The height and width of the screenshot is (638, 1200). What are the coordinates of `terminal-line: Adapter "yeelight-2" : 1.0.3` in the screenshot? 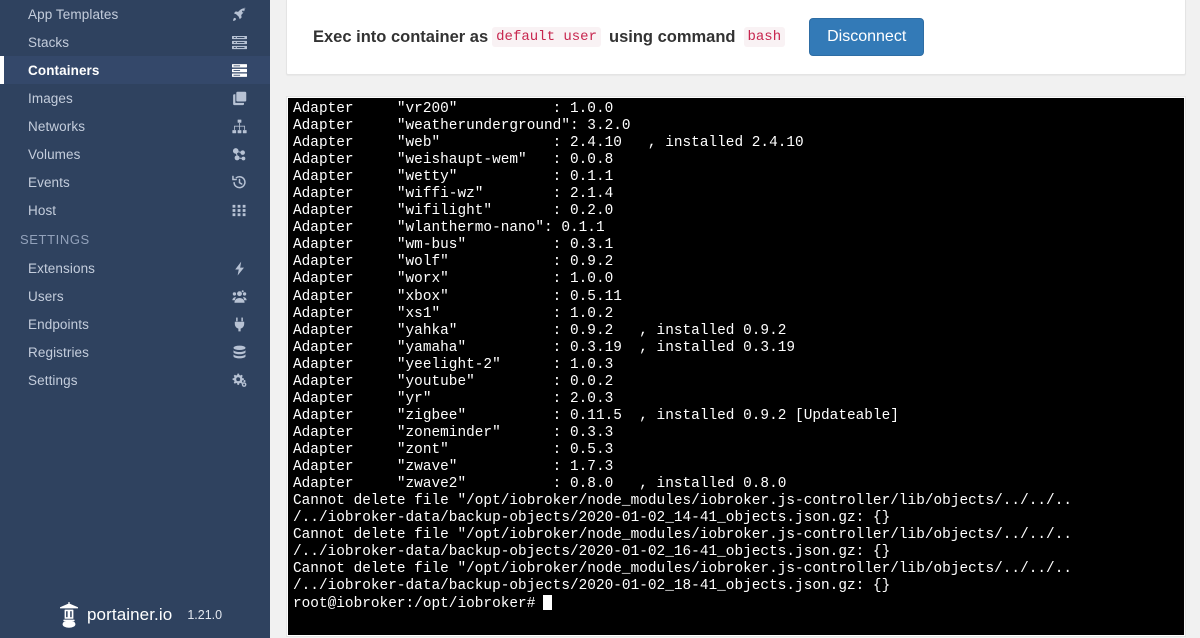 It's located at (453, 364).